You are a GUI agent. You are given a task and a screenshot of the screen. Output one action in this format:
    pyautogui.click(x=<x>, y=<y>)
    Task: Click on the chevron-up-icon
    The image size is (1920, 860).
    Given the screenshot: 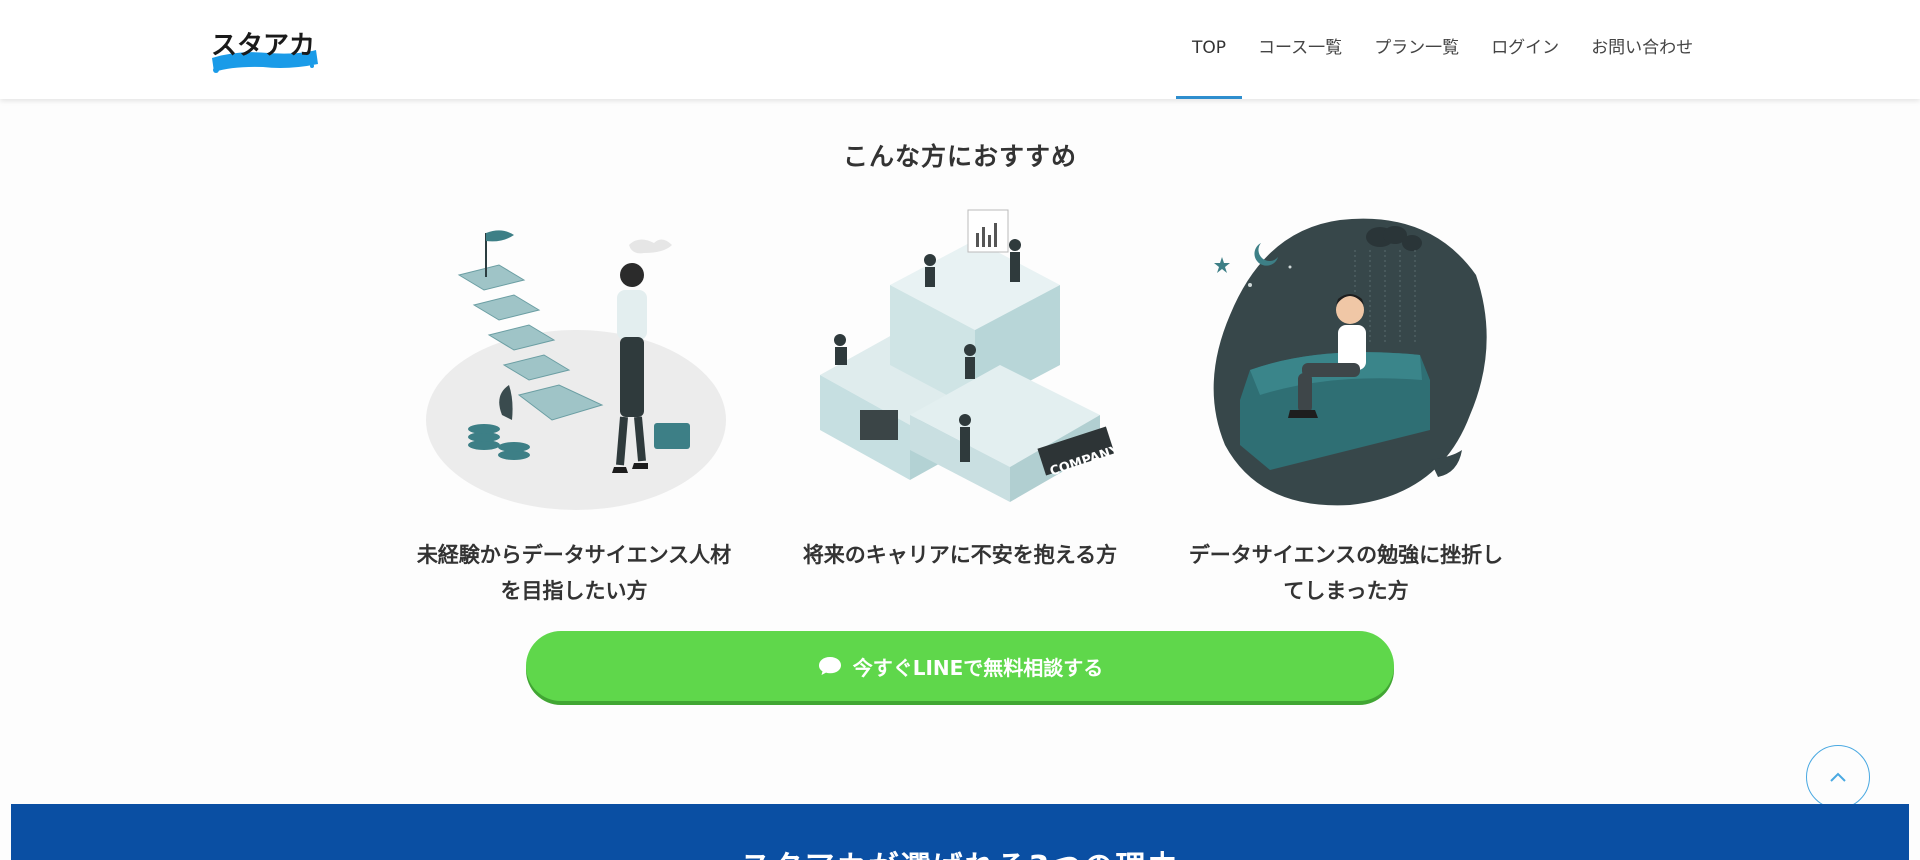 What is the action you would take?
    pyautogui.click(x=1838, y=777)
    